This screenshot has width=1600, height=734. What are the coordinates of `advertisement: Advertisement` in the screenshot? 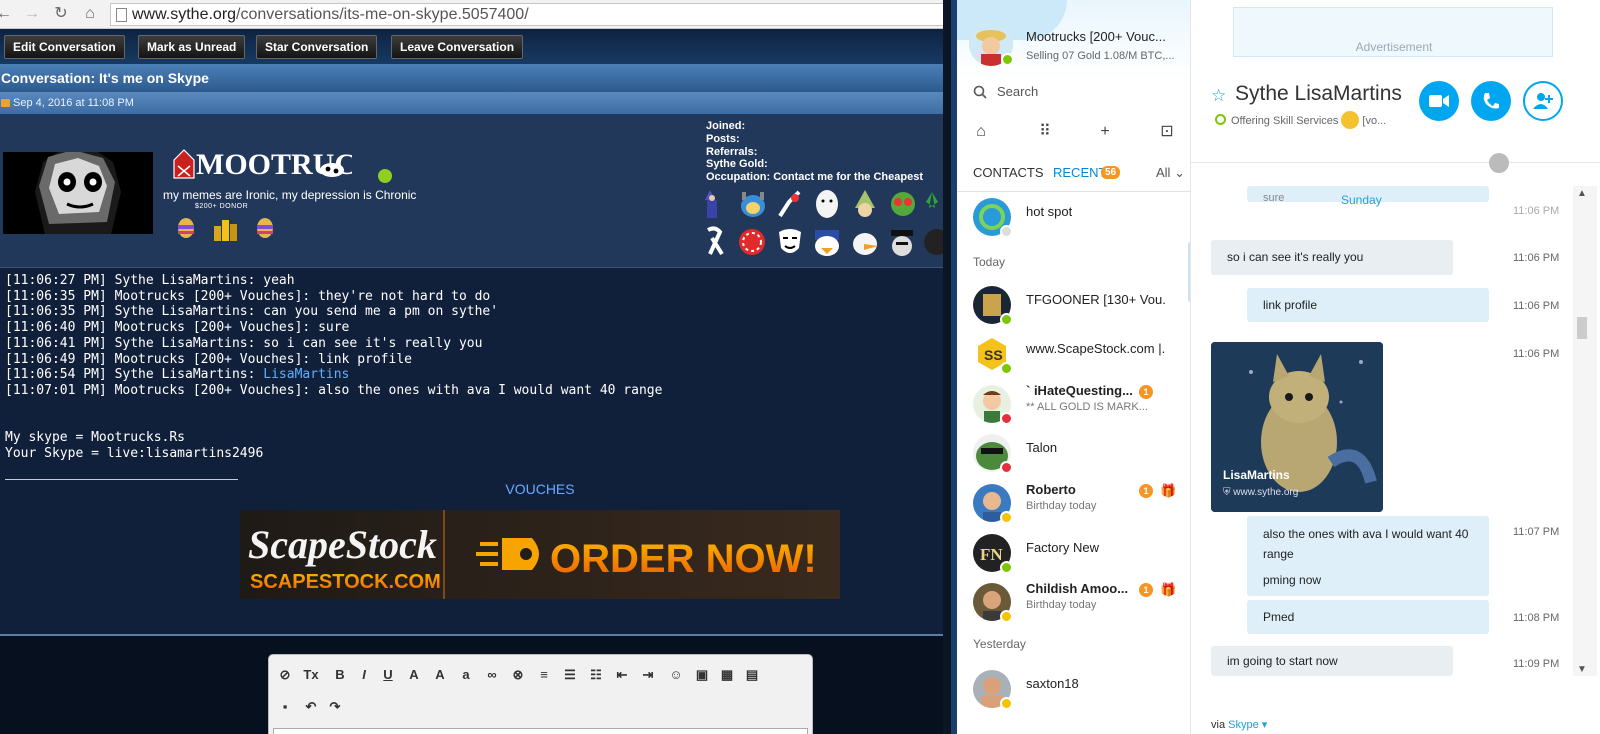 It's located at (1393, 32).